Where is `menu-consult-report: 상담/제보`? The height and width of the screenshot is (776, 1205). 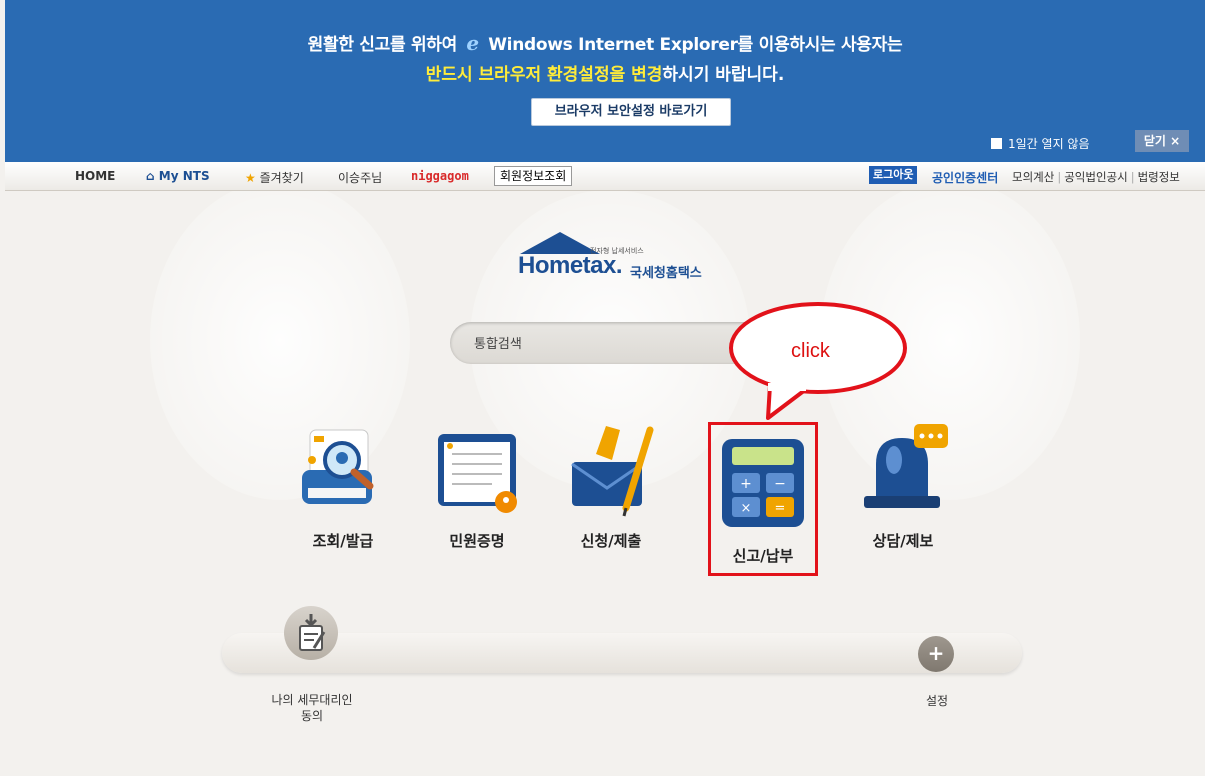
menu-consult-report: 상담/제보 is located at coordinates (903, 485).